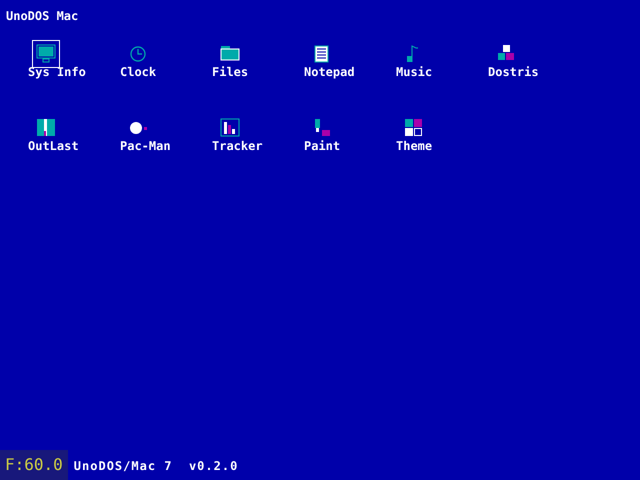  I want to click on icon-label: Sys Info, so click(57, 72).